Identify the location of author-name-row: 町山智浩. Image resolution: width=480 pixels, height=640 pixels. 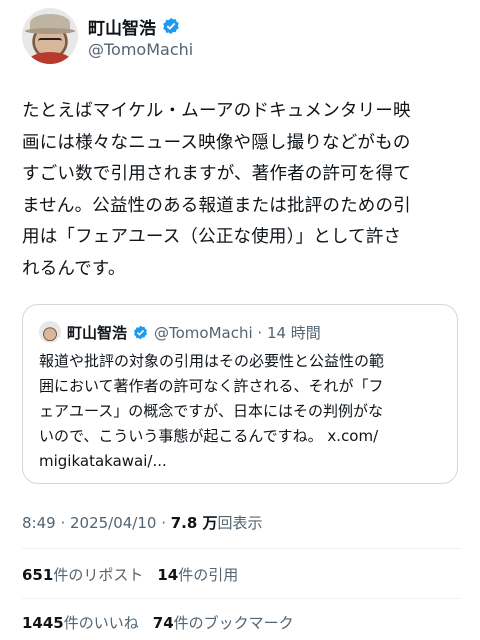
(134, 26).